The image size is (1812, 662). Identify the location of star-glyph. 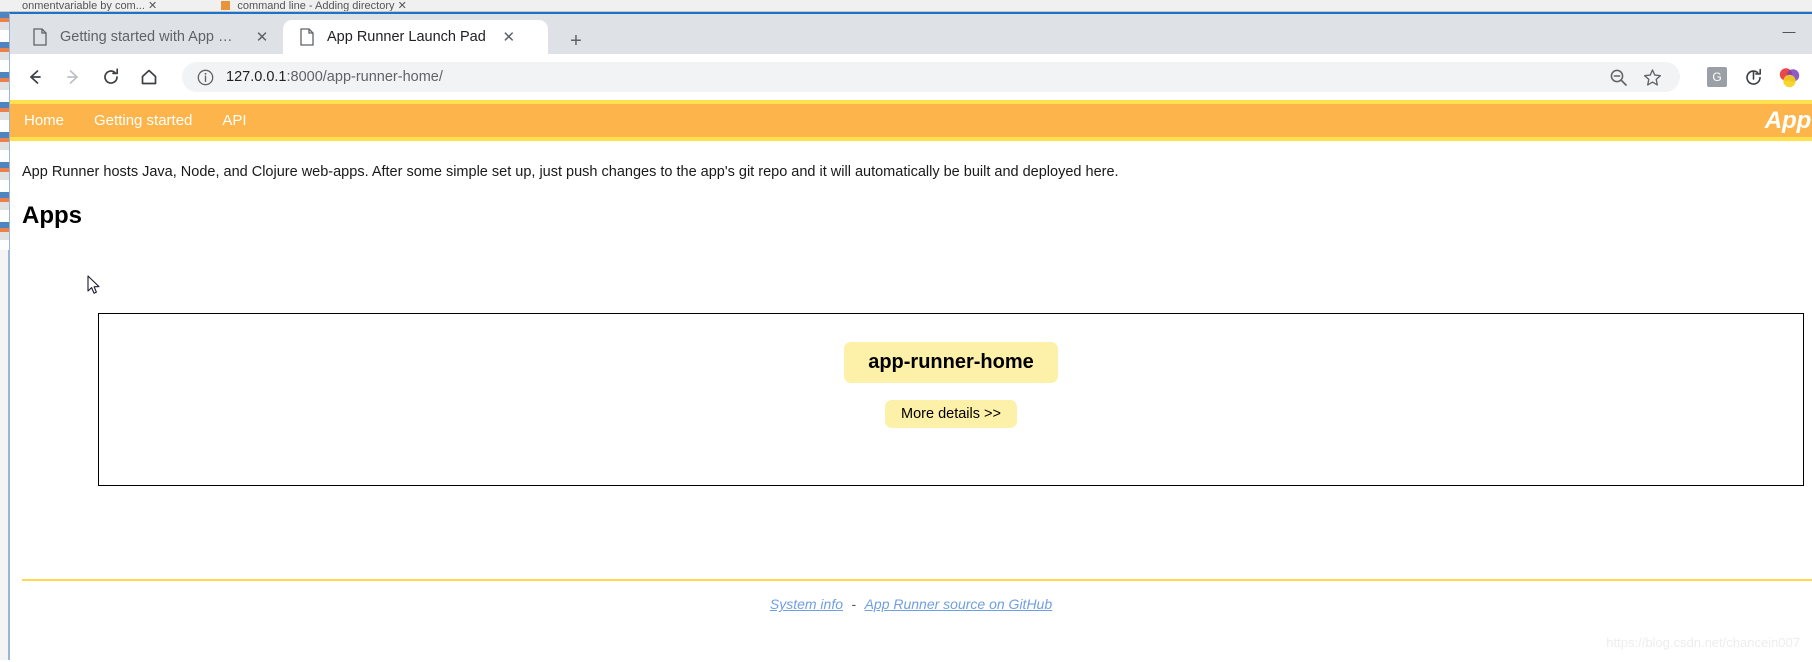
(1652, 77).